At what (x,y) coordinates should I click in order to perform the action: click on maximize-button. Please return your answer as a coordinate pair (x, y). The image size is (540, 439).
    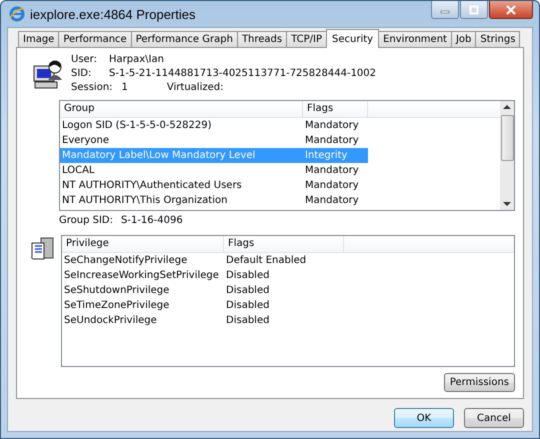
    Looking at the image, I should click on (474, 10).